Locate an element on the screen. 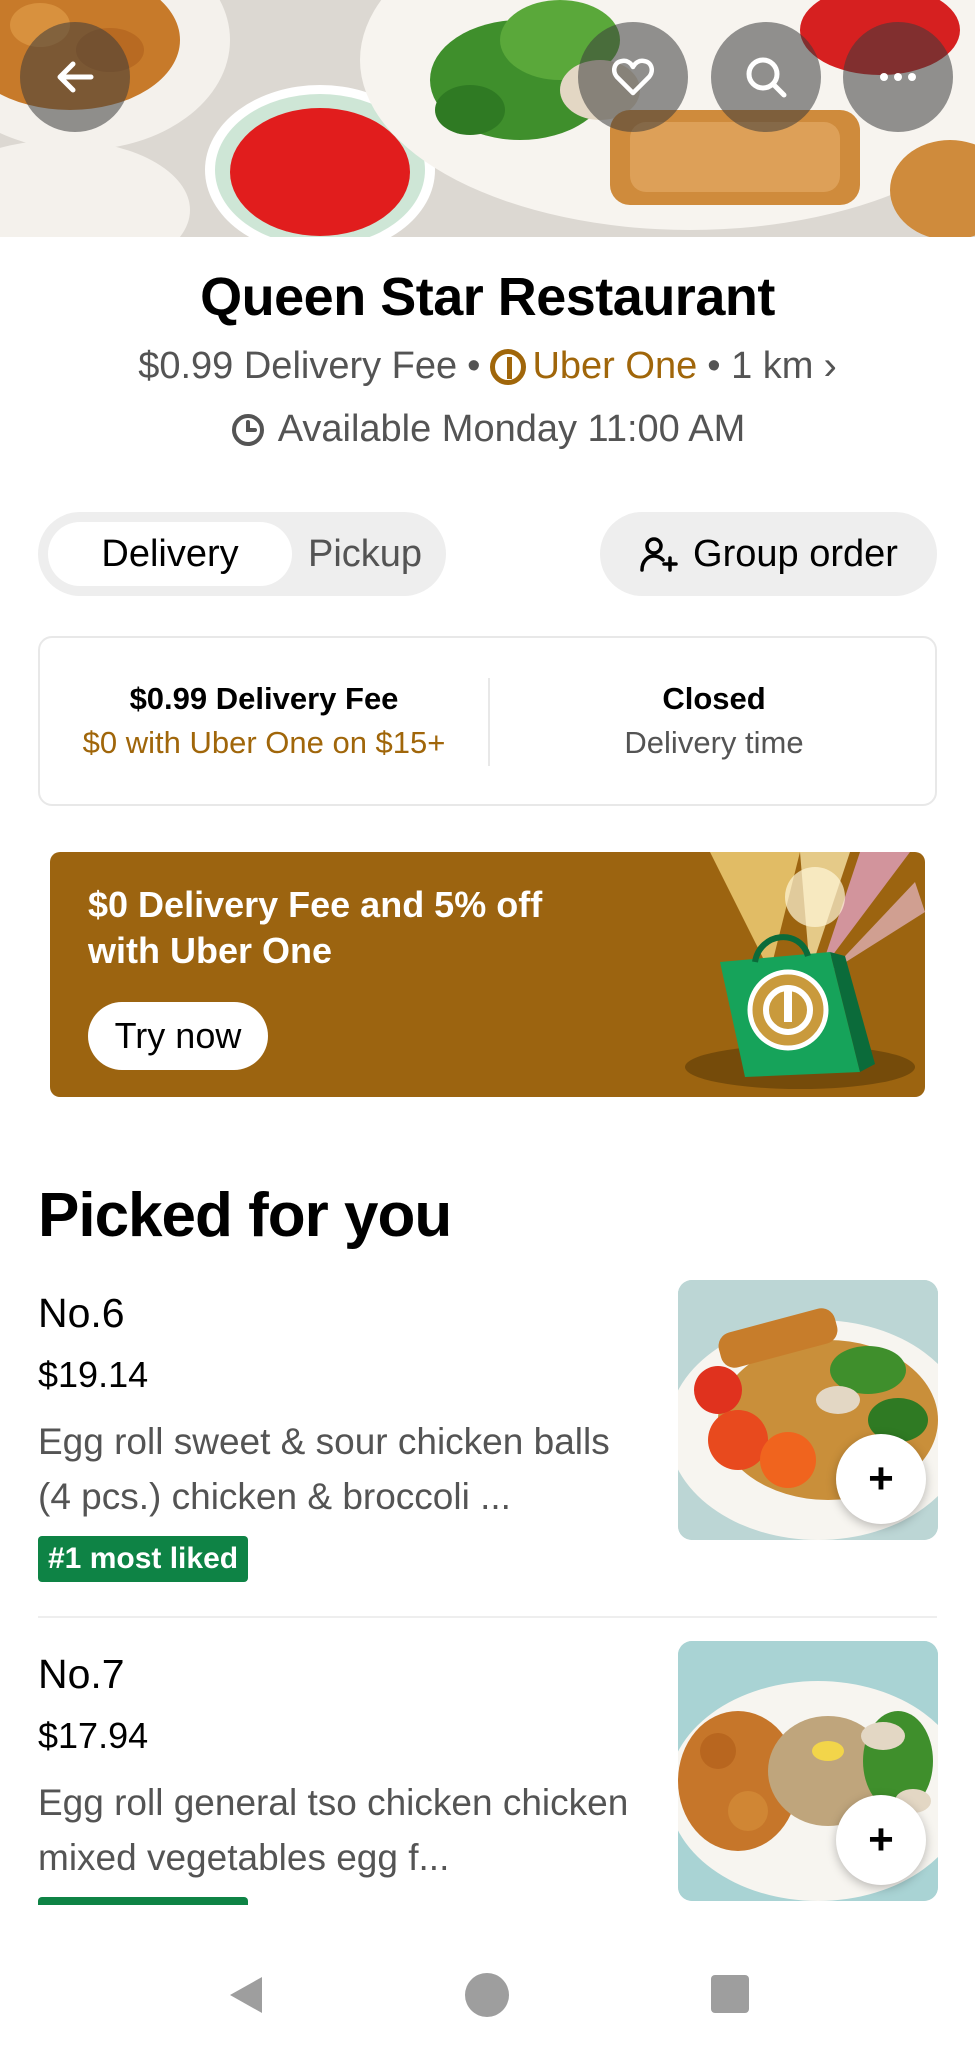  promo-line-1: $0 Delivery Fee and 5% off is located at coordinates (315, 904).